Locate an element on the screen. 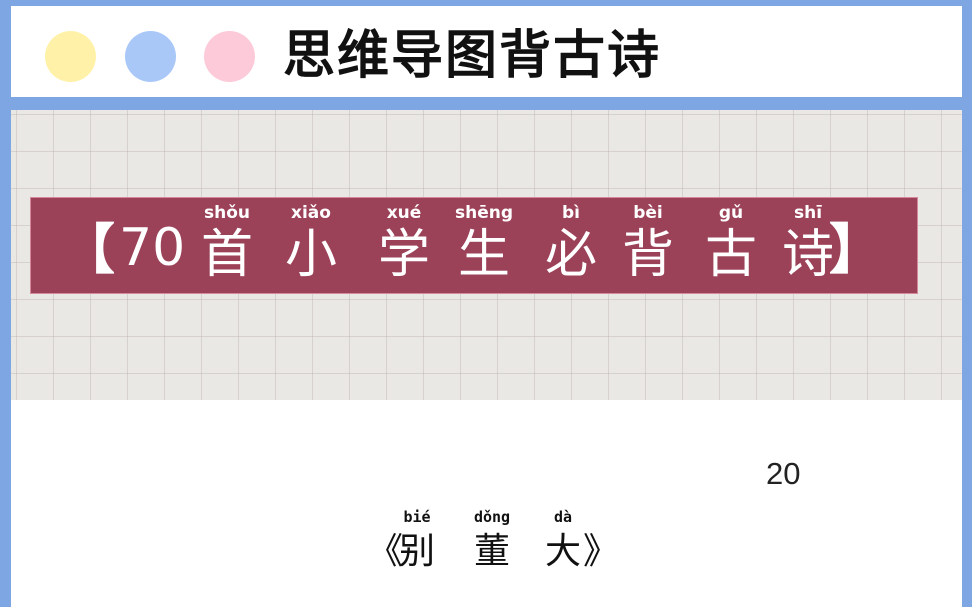 Image resolution: width=972 pixels, height=607 pixels. banner-char: gǔ 古 is located at coordinates (731, 242).